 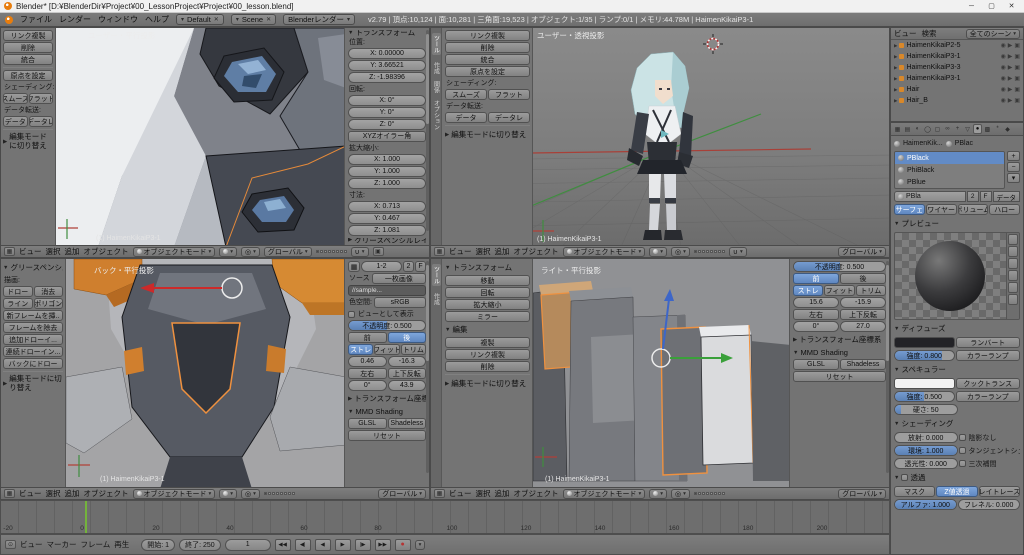 What do you see at coordinates (487, 366) in the screenshot?
I see `delete-button: 削除` at bounding box center [487, 366].